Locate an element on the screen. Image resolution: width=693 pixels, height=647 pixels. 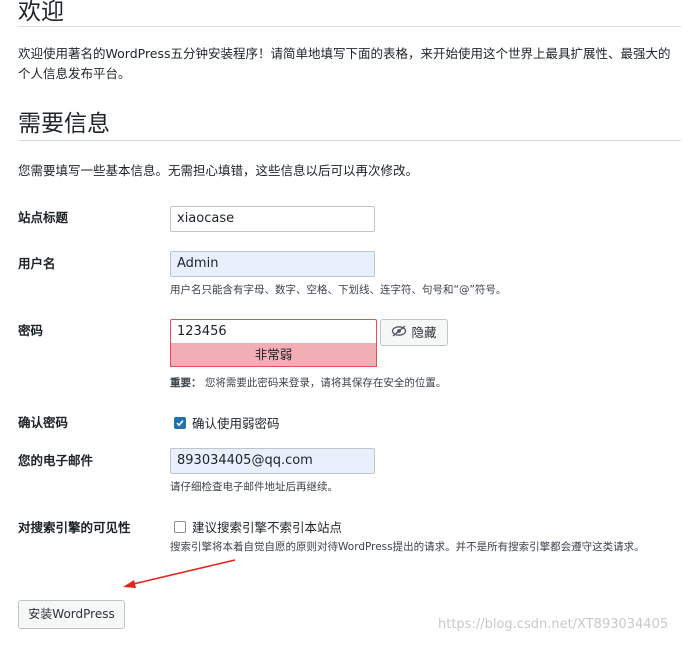
username-input: Admin is located at coordinates (272, 264).